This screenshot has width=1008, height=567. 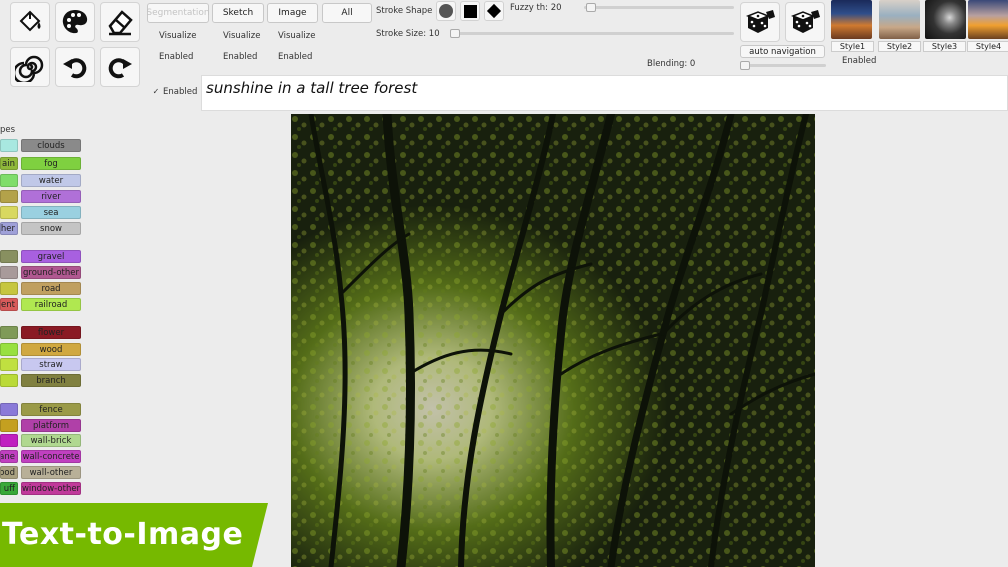 I want to click on undo-button, so click(x=75, y=67).